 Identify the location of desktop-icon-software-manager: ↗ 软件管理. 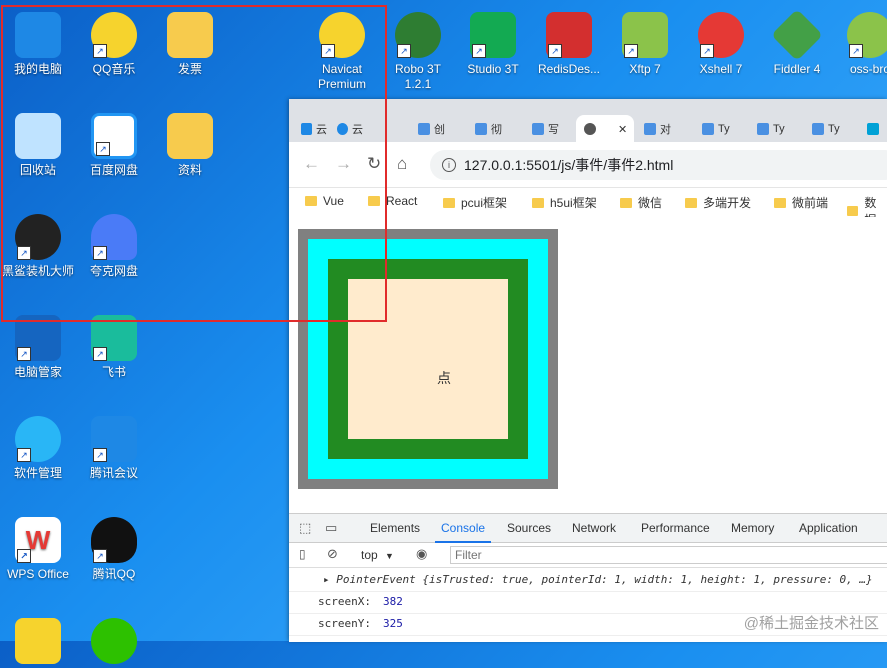
(38, 444).